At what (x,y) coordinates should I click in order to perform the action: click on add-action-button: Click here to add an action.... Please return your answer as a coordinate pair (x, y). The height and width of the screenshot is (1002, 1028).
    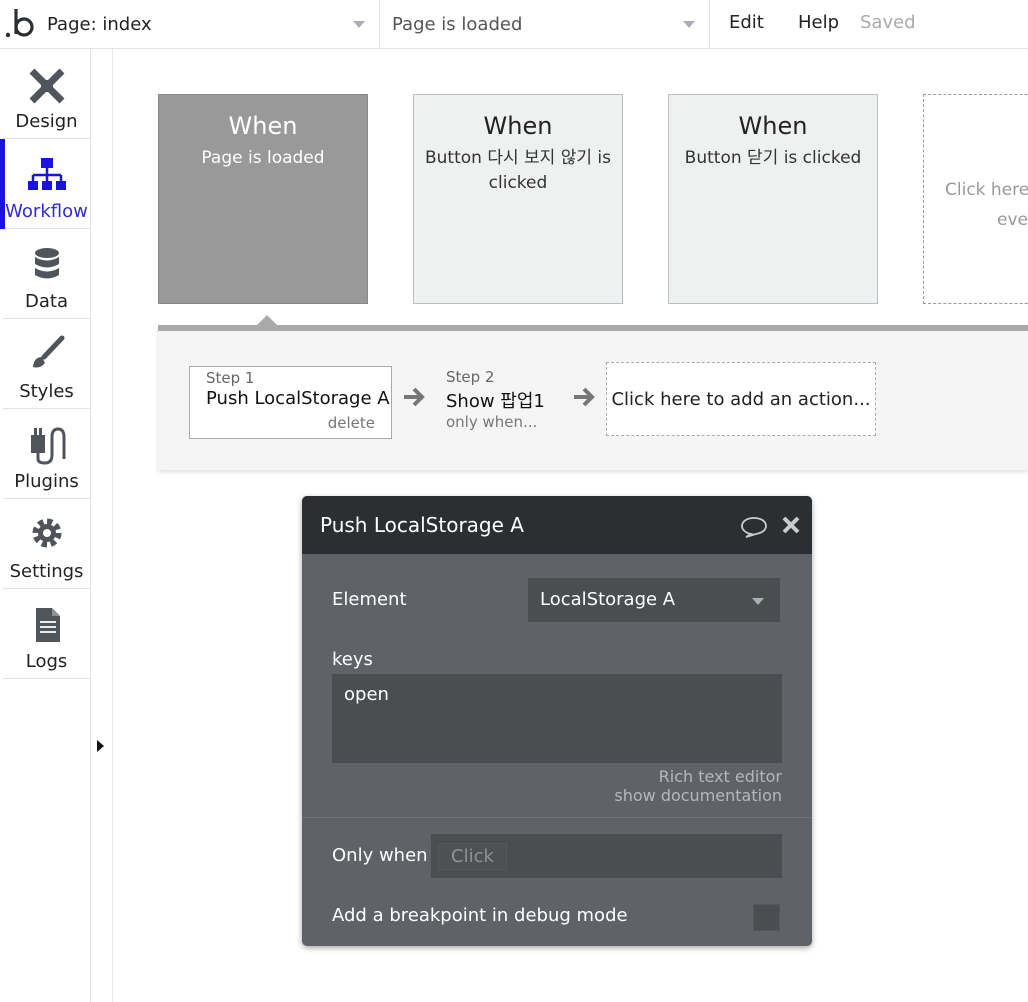
    Looking at the image, I should click on (741, 399).